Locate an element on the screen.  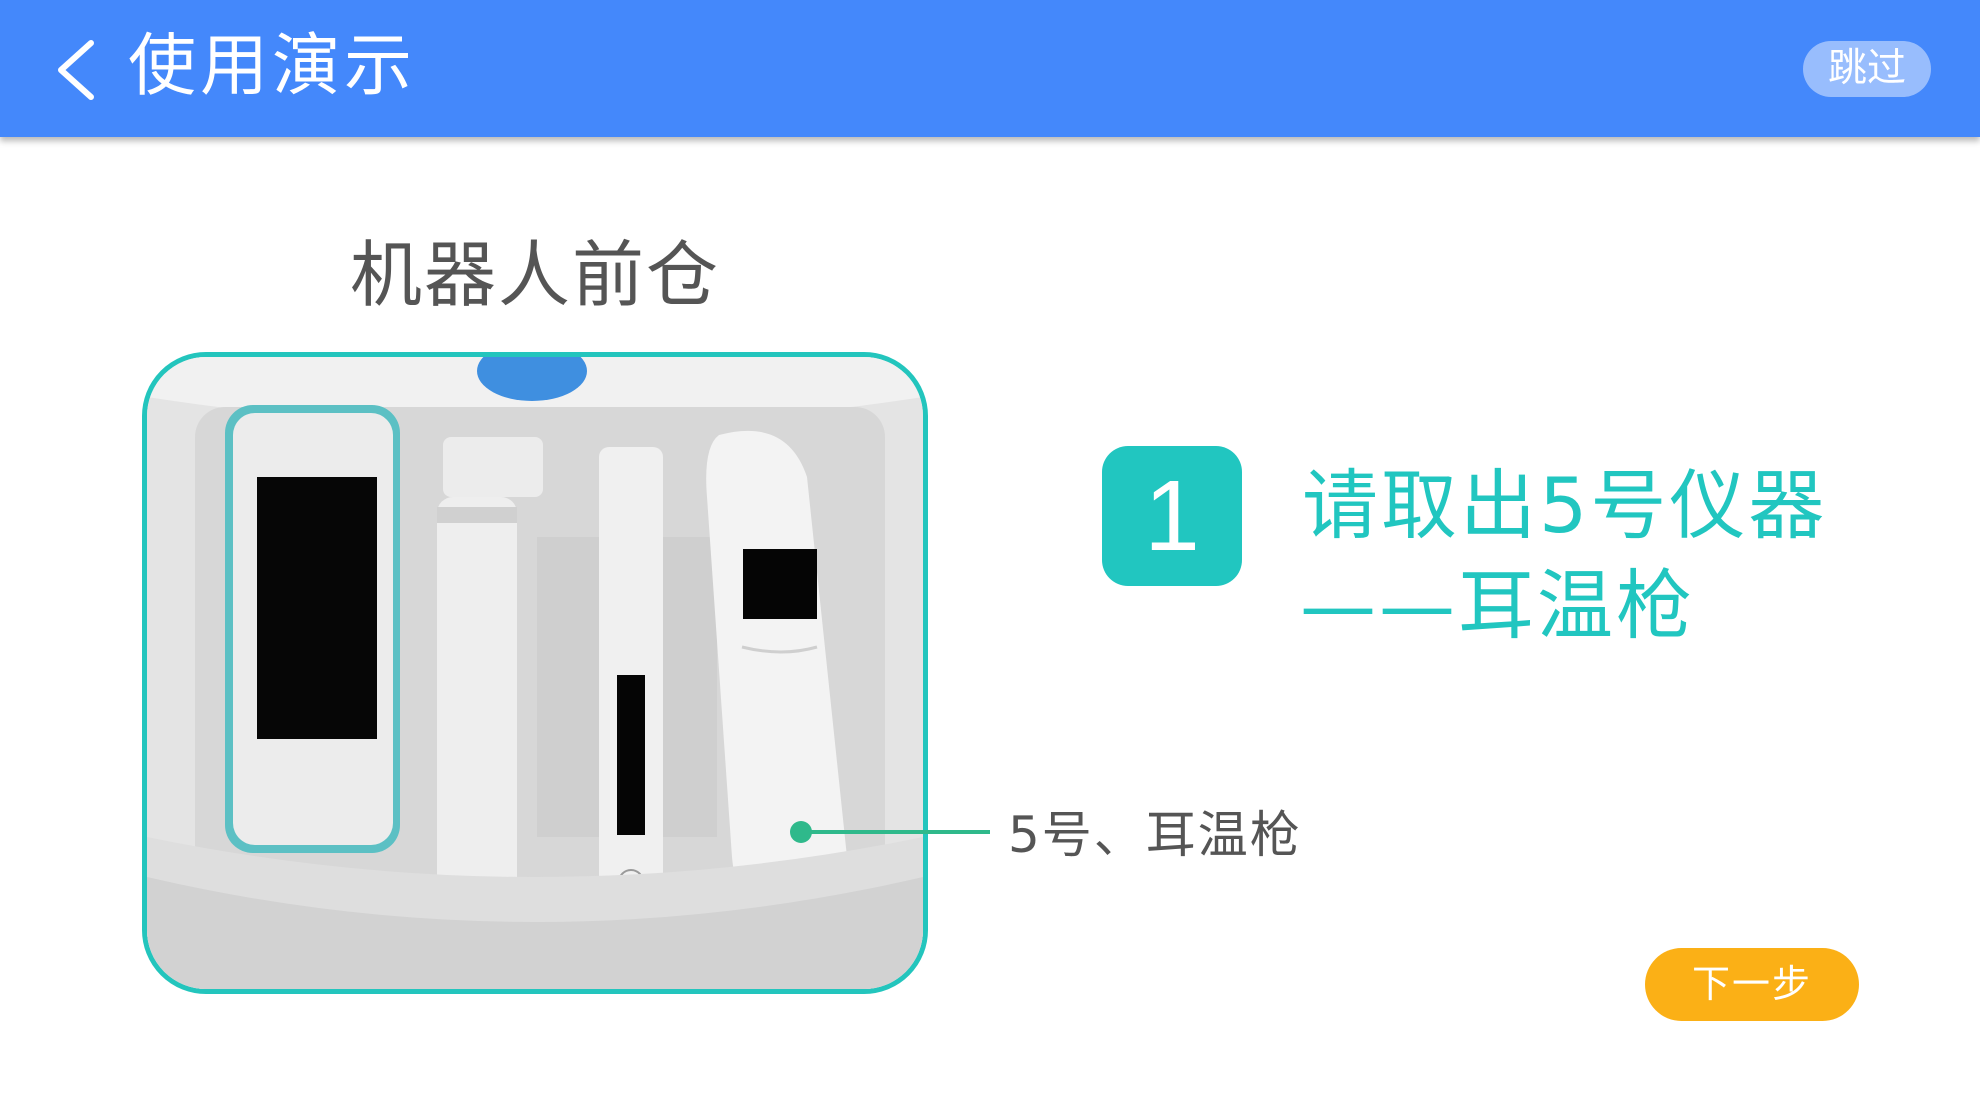
chevron-left-icon is located at coordinates (76, 70).